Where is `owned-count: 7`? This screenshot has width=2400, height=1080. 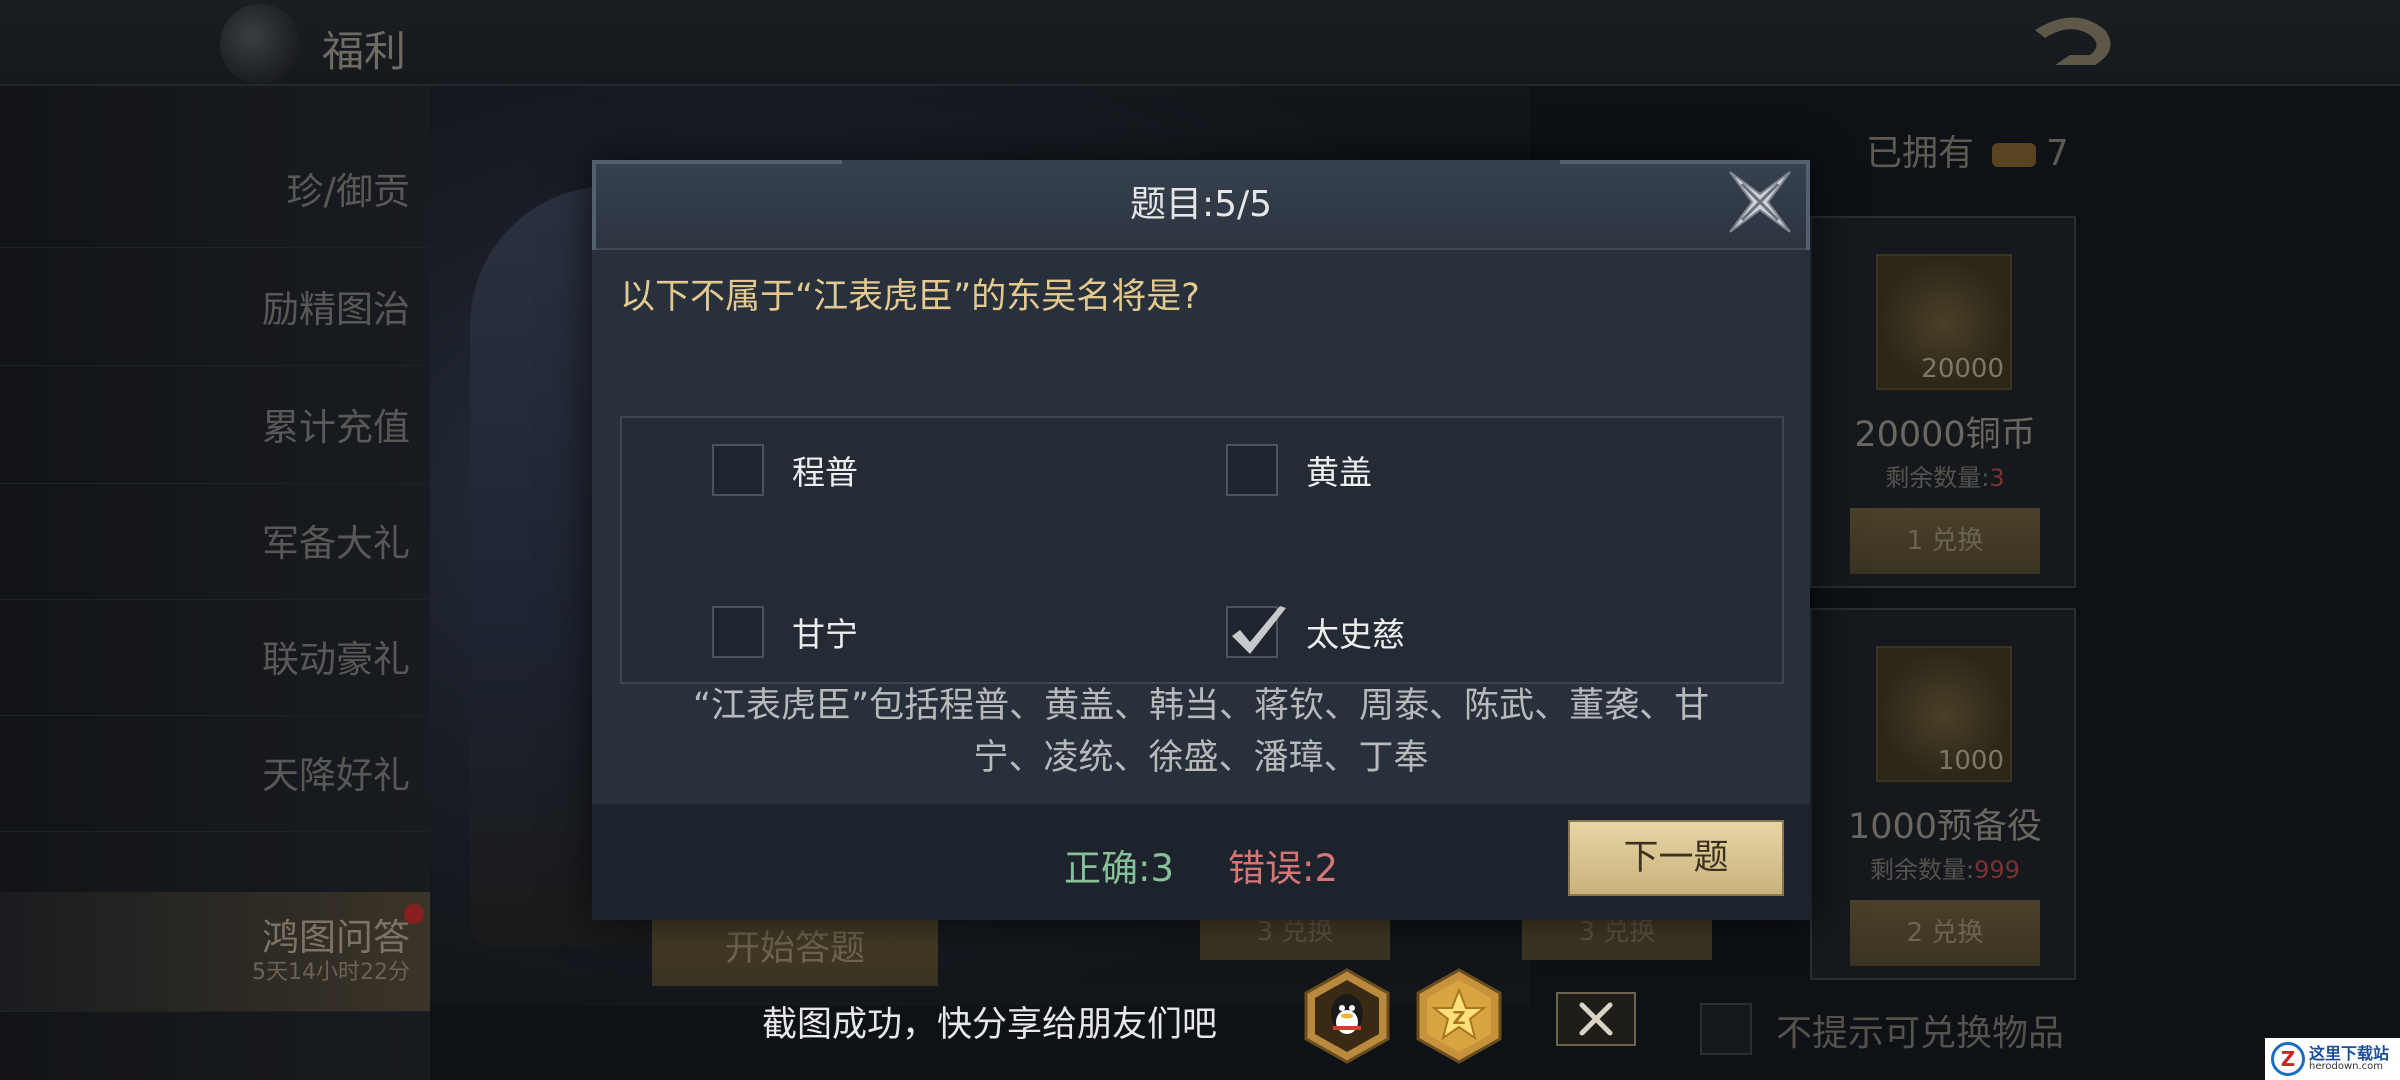
owned-count: 7 is located at coordinates (2057, 153).